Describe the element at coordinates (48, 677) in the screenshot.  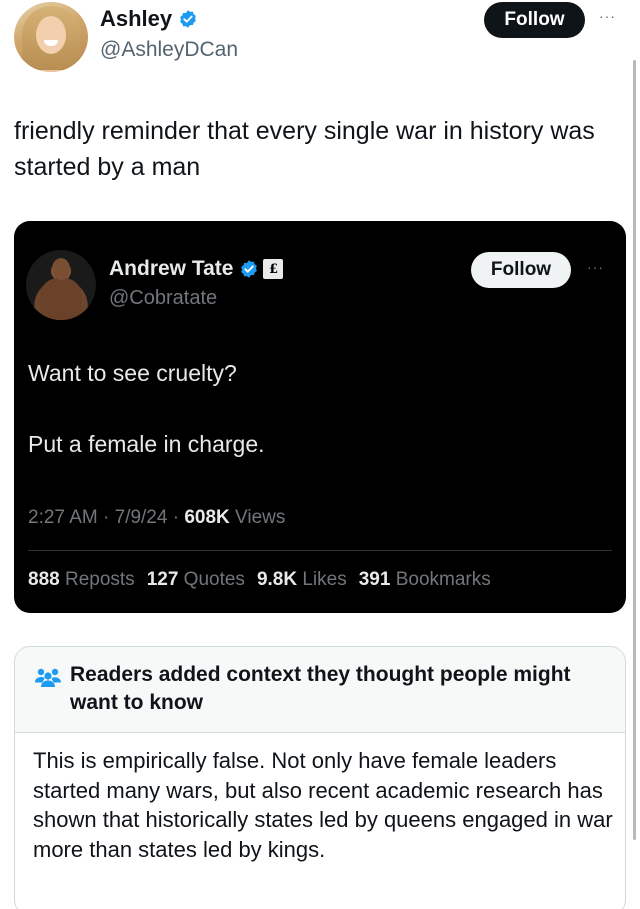
I see `community-notes-icon` at that location.